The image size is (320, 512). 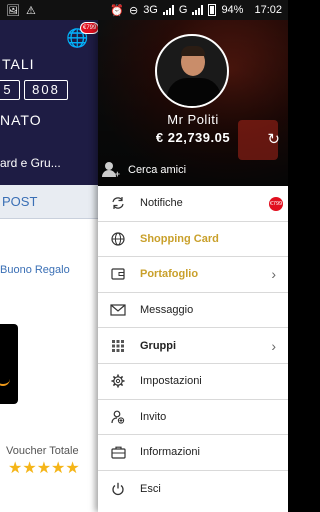 I want to click on totals-label: TALI, so click(x=18, y=64).